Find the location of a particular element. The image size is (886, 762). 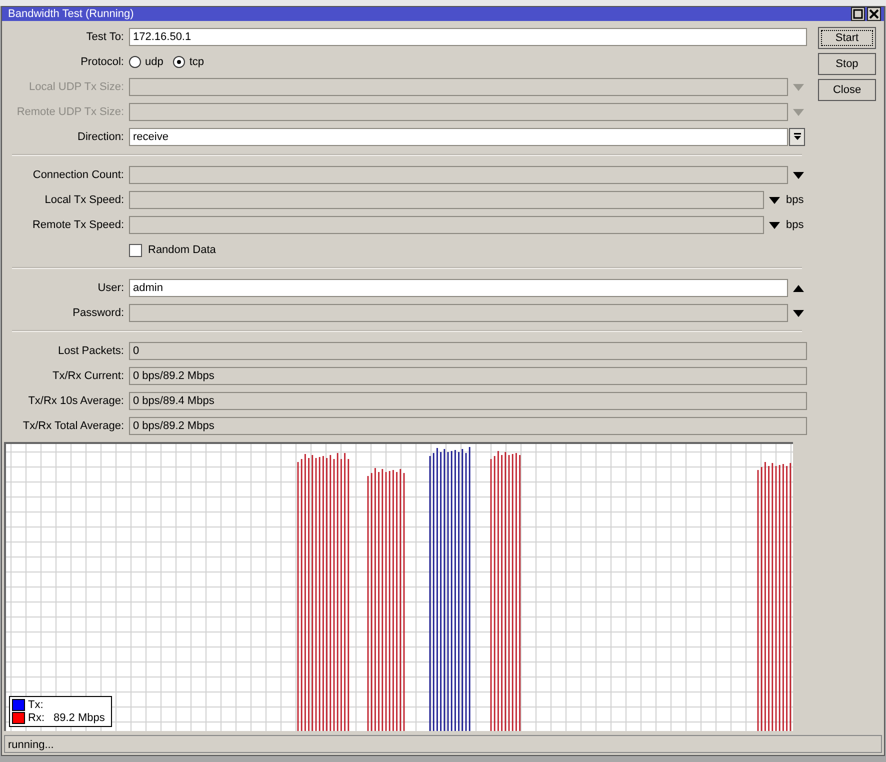

radio-label: udp is located at coordinates (154, 62).